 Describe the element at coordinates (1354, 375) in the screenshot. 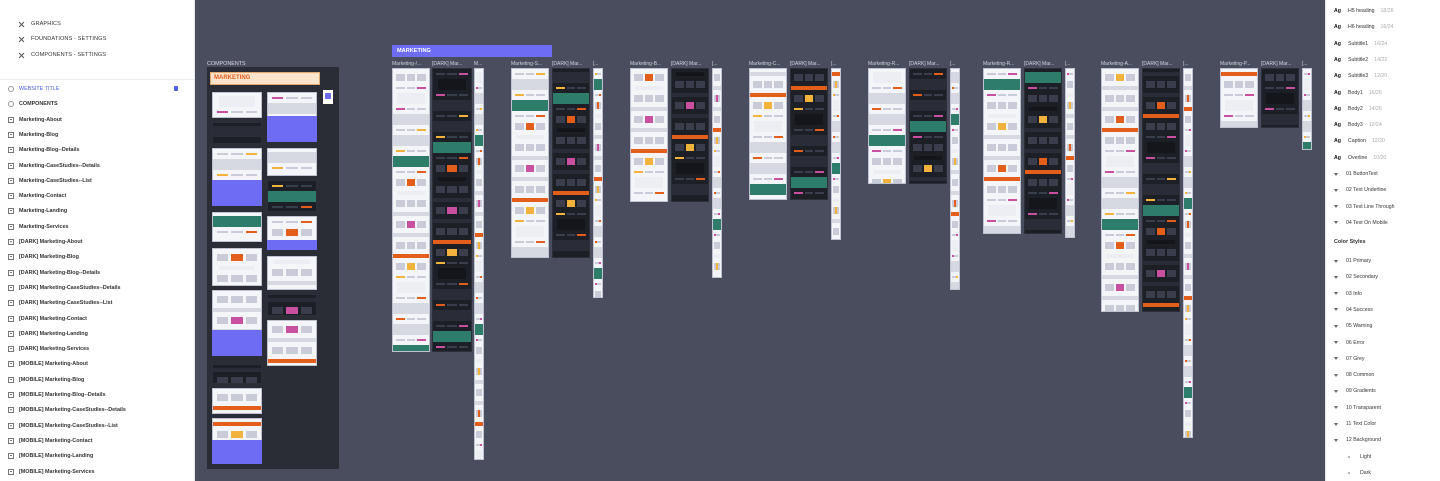

I see `color-style-group: 08 Common` at that location.